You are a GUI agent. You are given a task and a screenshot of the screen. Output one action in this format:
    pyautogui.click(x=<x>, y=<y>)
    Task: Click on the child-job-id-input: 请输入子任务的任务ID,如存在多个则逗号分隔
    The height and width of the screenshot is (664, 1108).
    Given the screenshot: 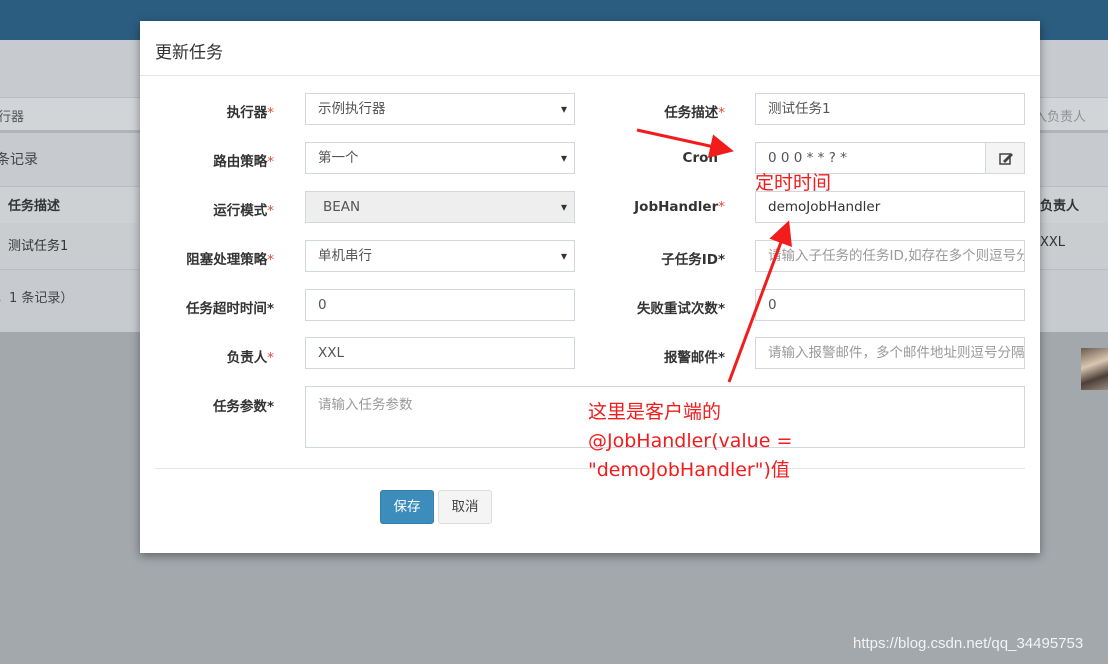 What is the action you would take?
    pyautogui.click(x=890, y=256)
    